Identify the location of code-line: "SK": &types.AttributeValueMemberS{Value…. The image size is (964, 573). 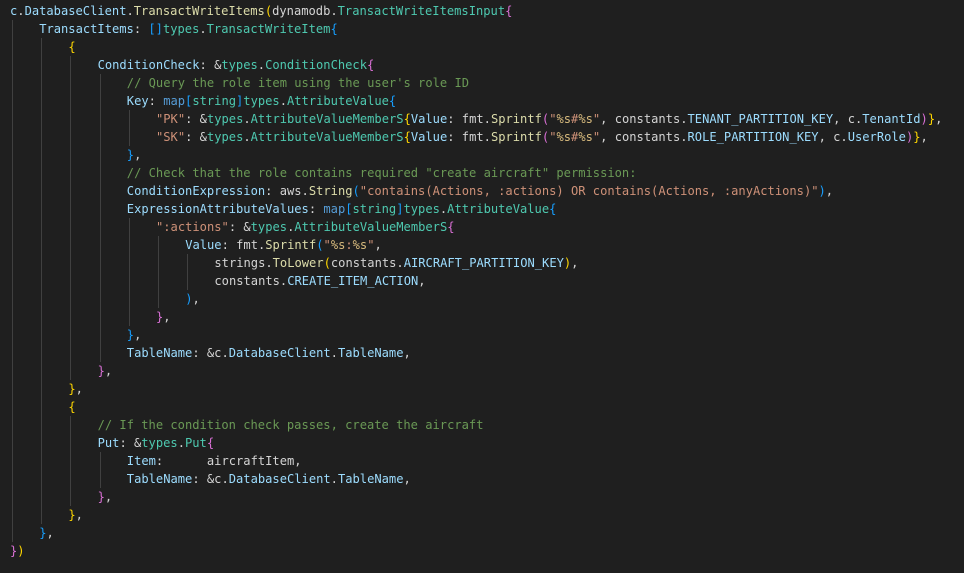
(476, 137).